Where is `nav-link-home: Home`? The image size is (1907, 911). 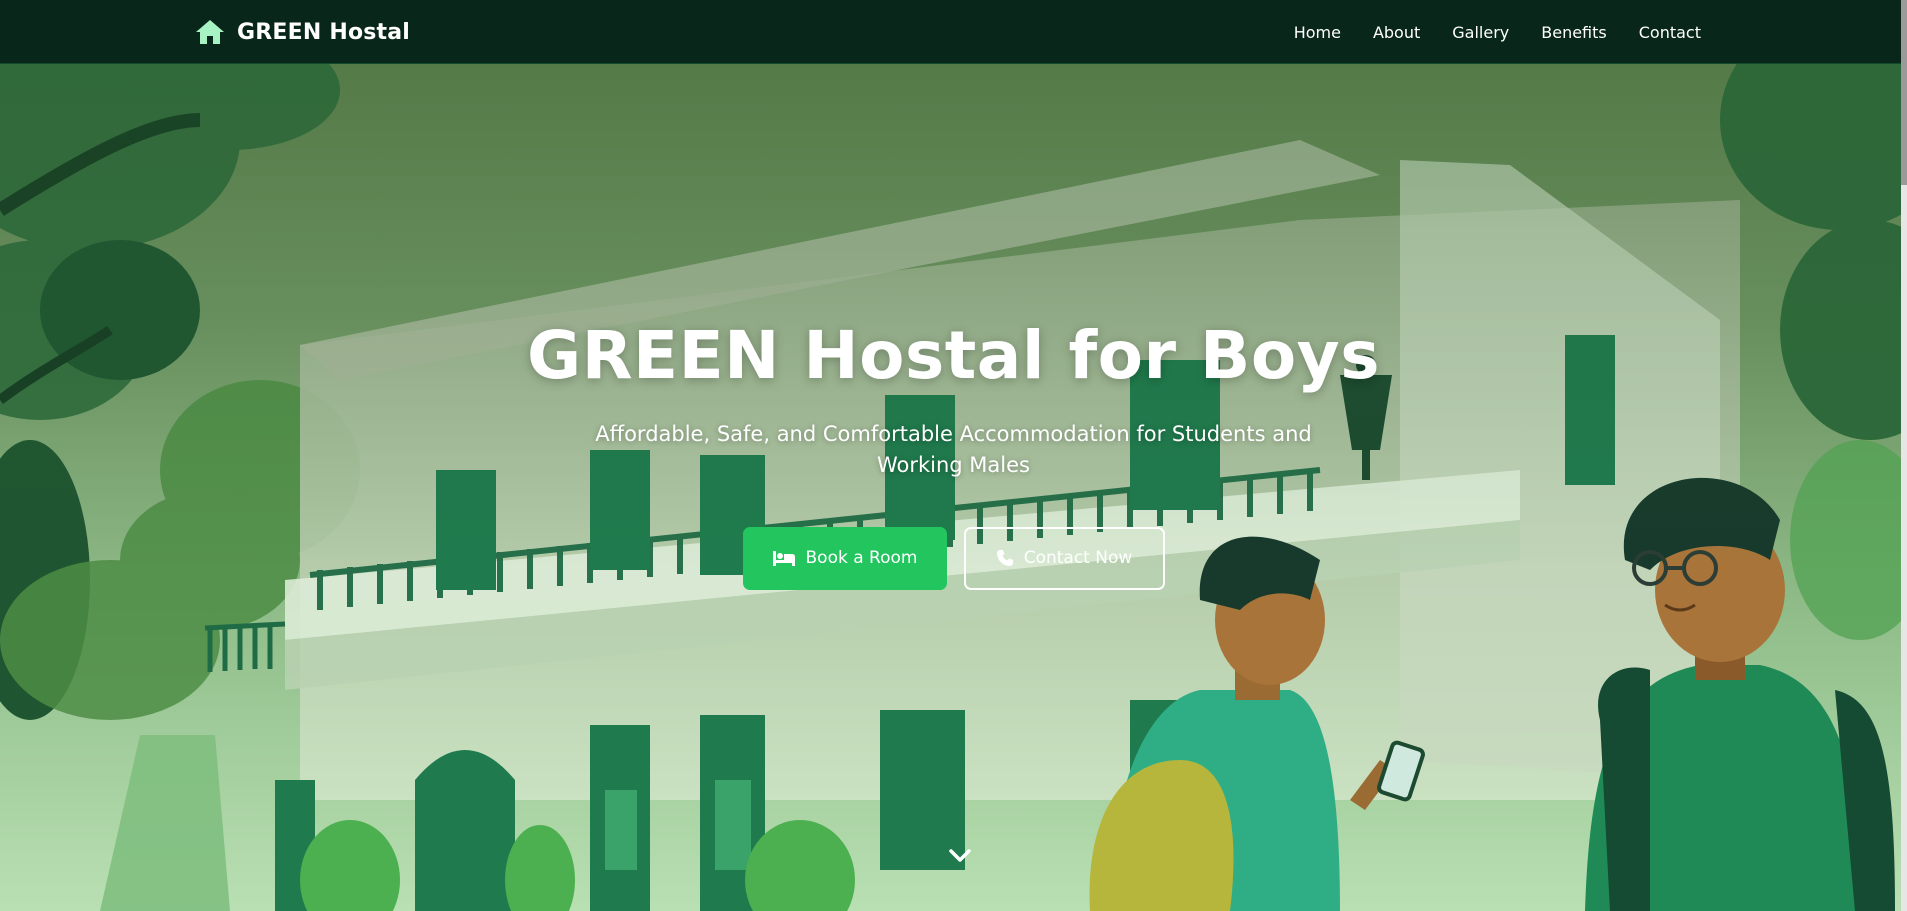 nav-link-home: Home is located at coordinates (1317, 32).